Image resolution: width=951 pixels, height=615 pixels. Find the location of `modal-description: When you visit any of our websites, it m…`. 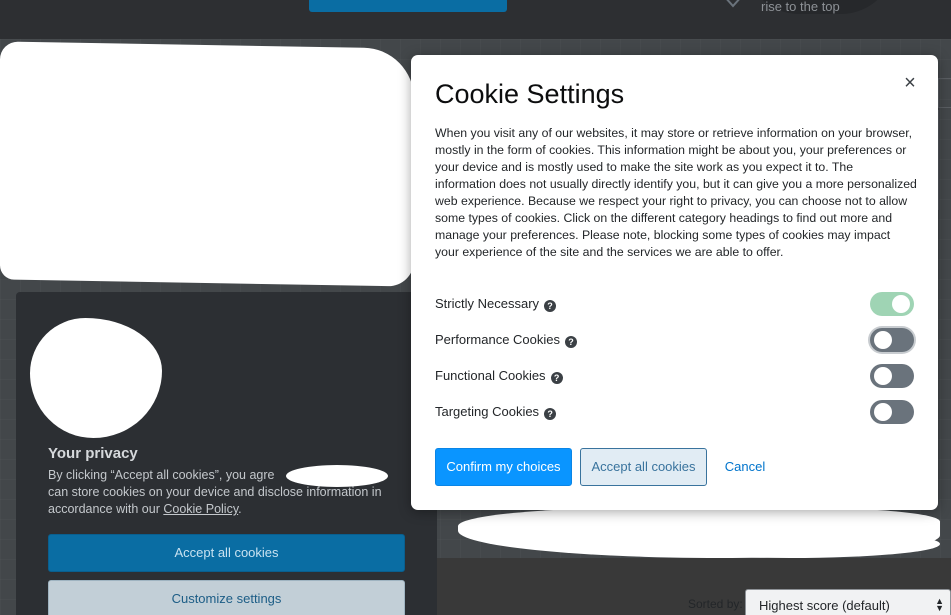

modal-description: When you visit any of our websites, it m… is located at coordinates (676, 192).